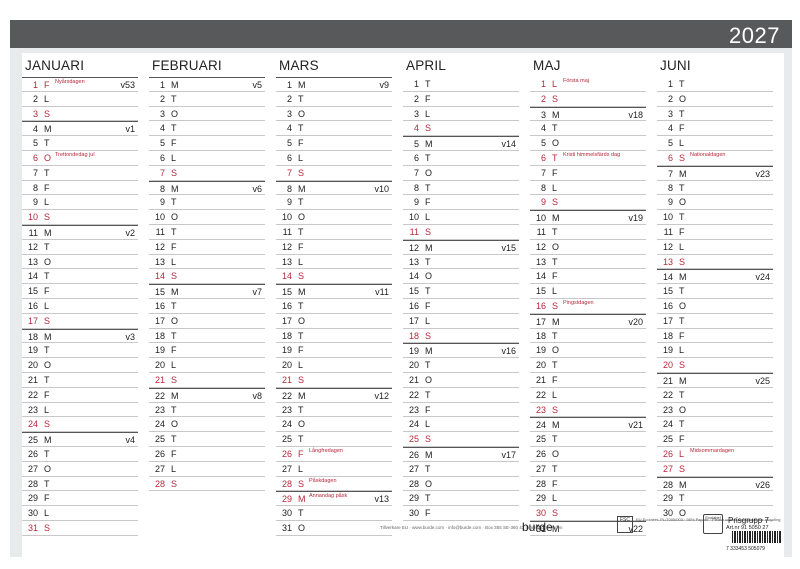 Image resolution: width=800 pixels, height=569 pixels. I want to click on day-row: 17 S, so click(80, 321).